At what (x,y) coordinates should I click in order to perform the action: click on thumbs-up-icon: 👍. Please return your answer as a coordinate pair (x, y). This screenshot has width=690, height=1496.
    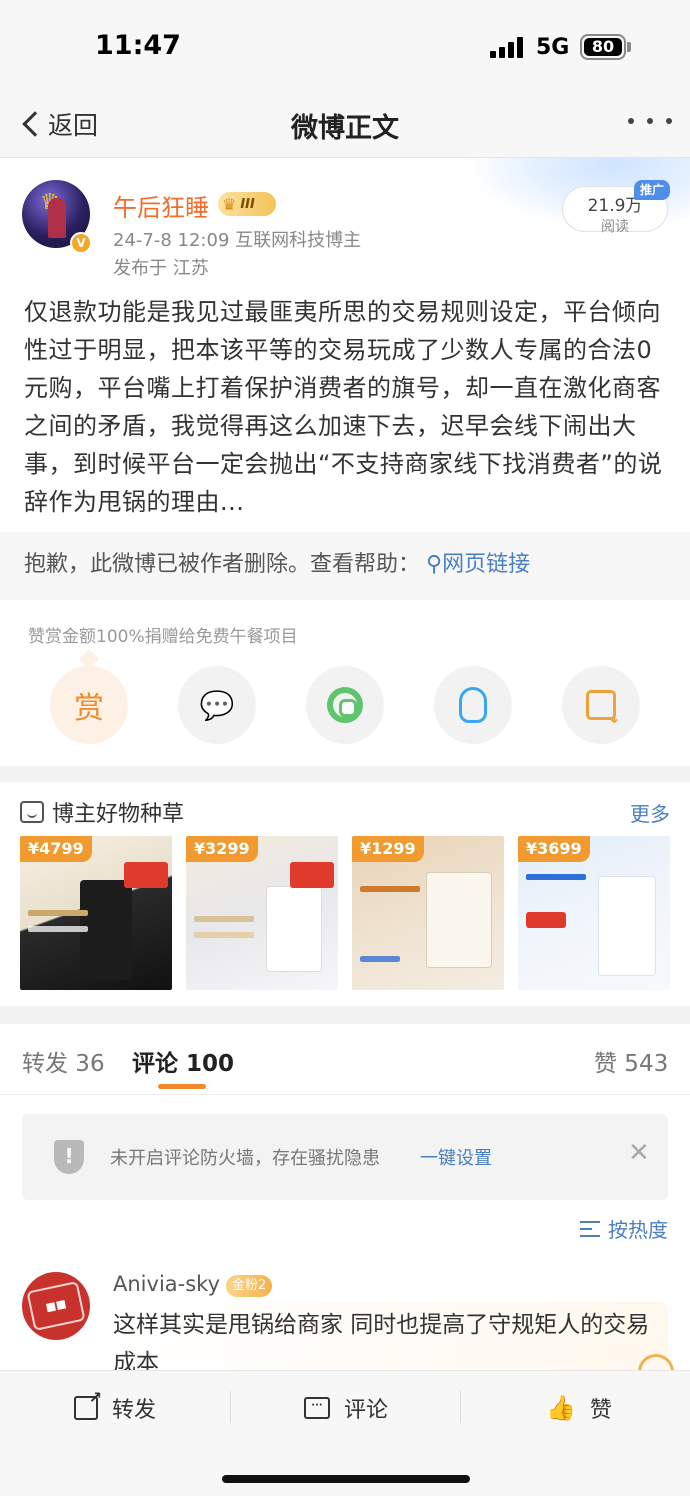
    Looking at the image, I should click on (561, 1408).